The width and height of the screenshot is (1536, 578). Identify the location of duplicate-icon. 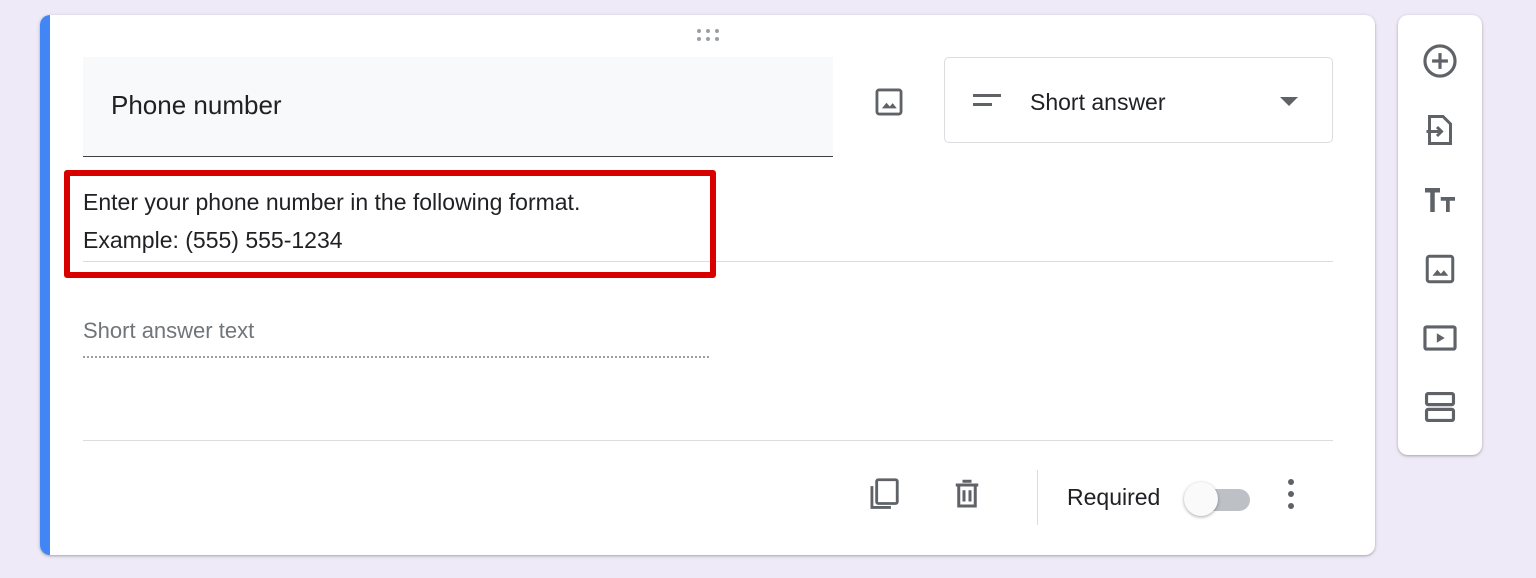
(884, 493).